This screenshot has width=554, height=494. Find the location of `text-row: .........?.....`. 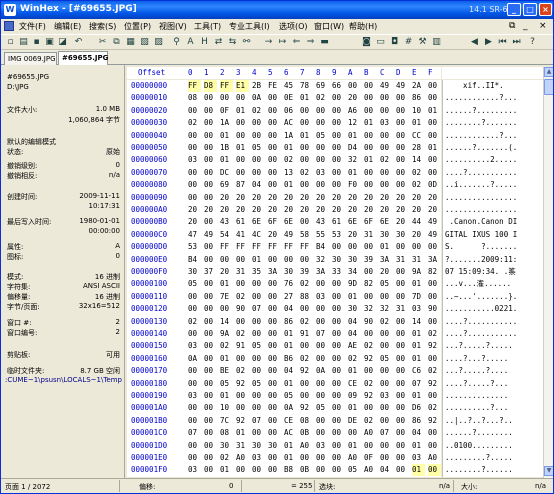

text-row: .........?..... is located at coordinates (479, 458).